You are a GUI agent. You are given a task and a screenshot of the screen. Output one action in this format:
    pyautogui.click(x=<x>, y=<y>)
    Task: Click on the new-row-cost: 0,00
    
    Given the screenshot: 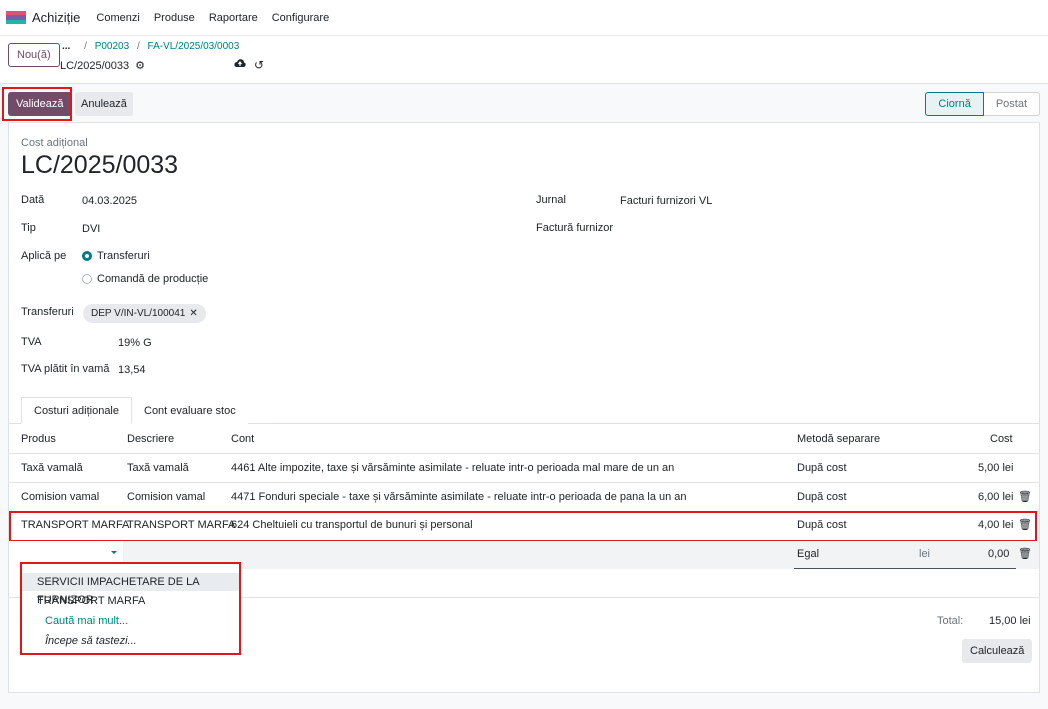 What is the action you would take?
    pyautogui.click(x=998, y=554)
    